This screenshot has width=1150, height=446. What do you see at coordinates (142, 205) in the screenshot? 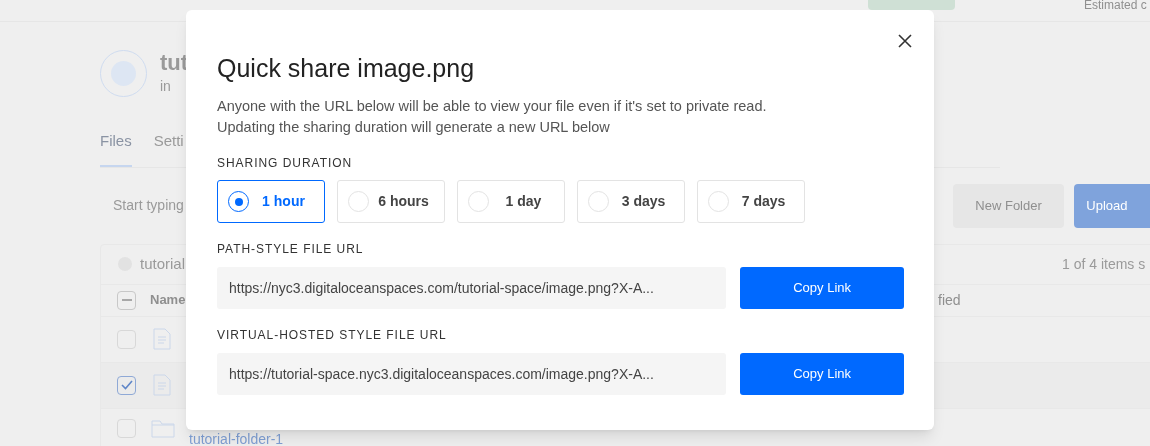
I see `search-field: Start typing` at bounding box center [142, 205].